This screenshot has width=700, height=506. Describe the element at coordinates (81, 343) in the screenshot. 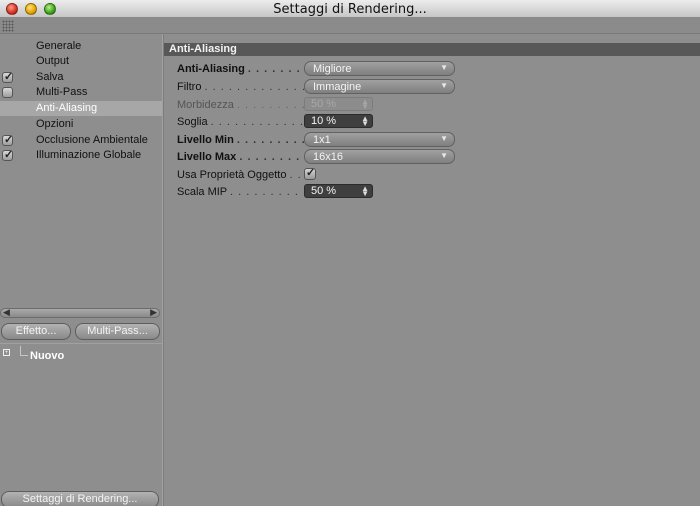

I see `sidebar-separator` at that location.